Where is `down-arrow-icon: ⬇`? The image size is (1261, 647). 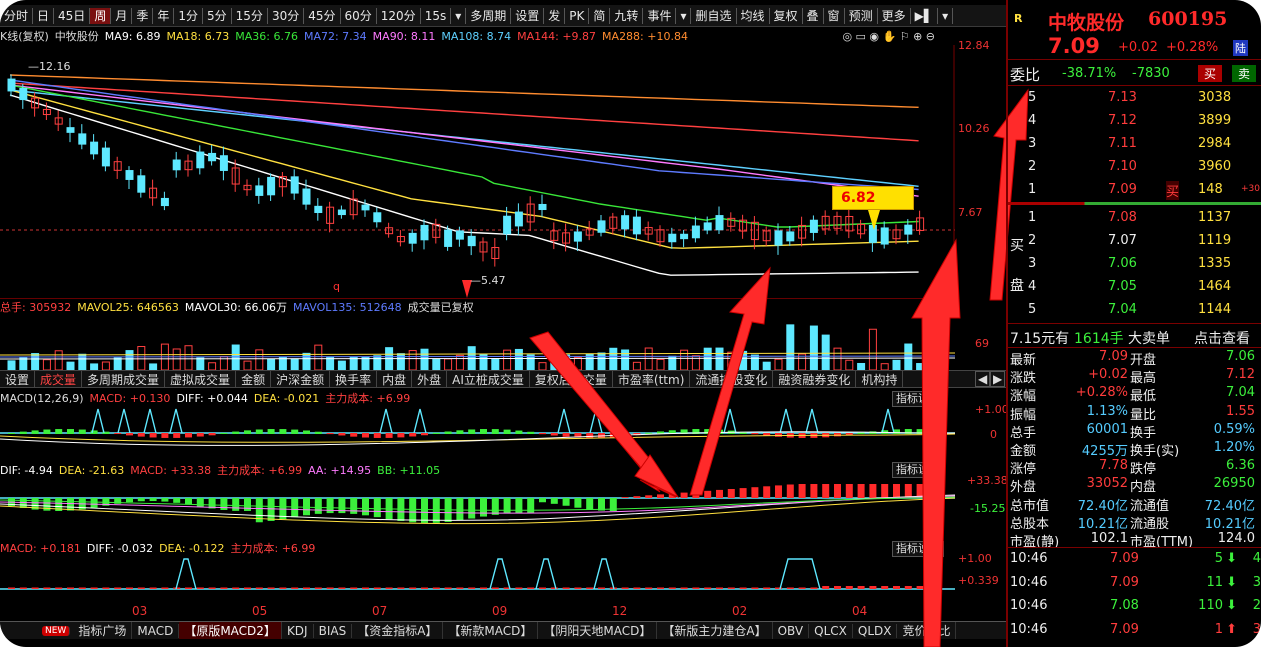
down-arrow-icon: ⬇ is located at coordinates (1231, 558).